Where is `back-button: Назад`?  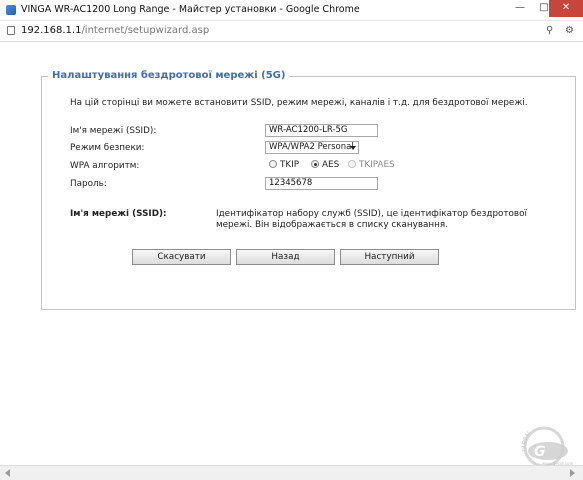 back-button: Назад is located at coordinates (285, 257).